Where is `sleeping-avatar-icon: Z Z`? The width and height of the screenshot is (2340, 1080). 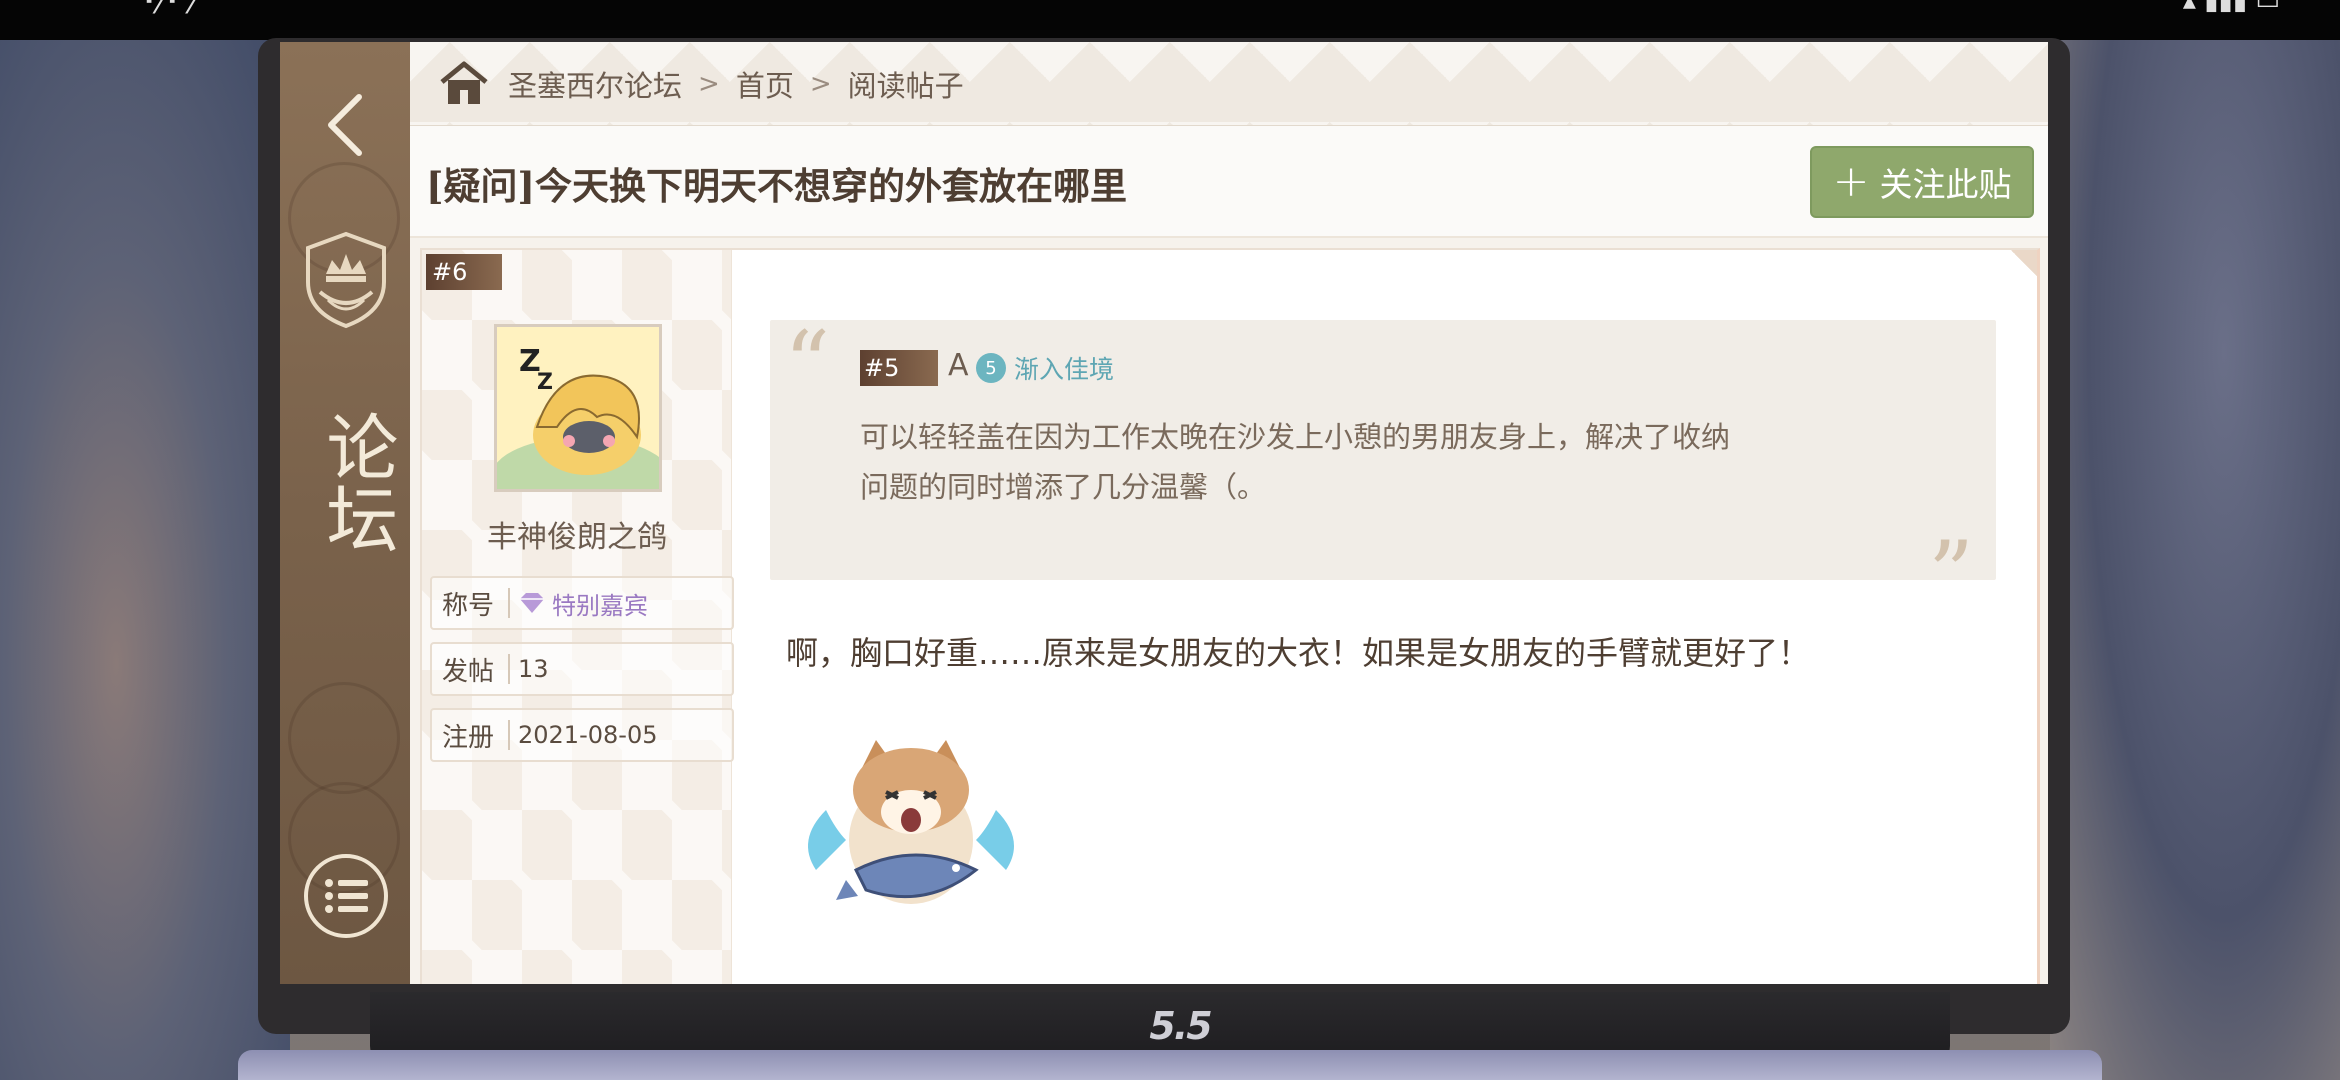 sleeping-avatar-icon: Z Z is located at coordinates (578, 408).